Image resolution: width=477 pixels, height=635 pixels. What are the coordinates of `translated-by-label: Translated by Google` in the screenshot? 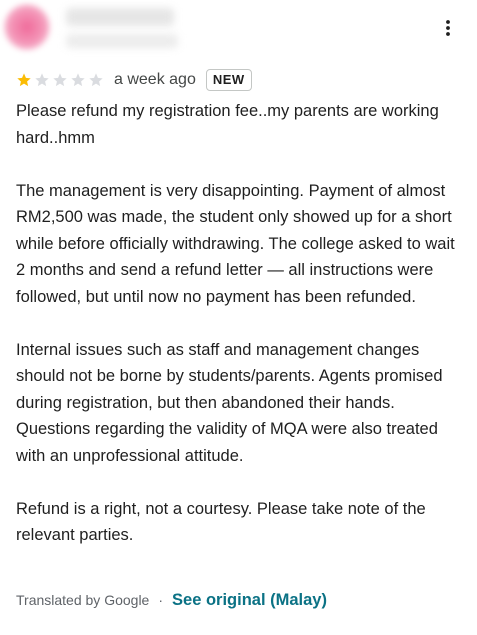 It's located at (83, 600).